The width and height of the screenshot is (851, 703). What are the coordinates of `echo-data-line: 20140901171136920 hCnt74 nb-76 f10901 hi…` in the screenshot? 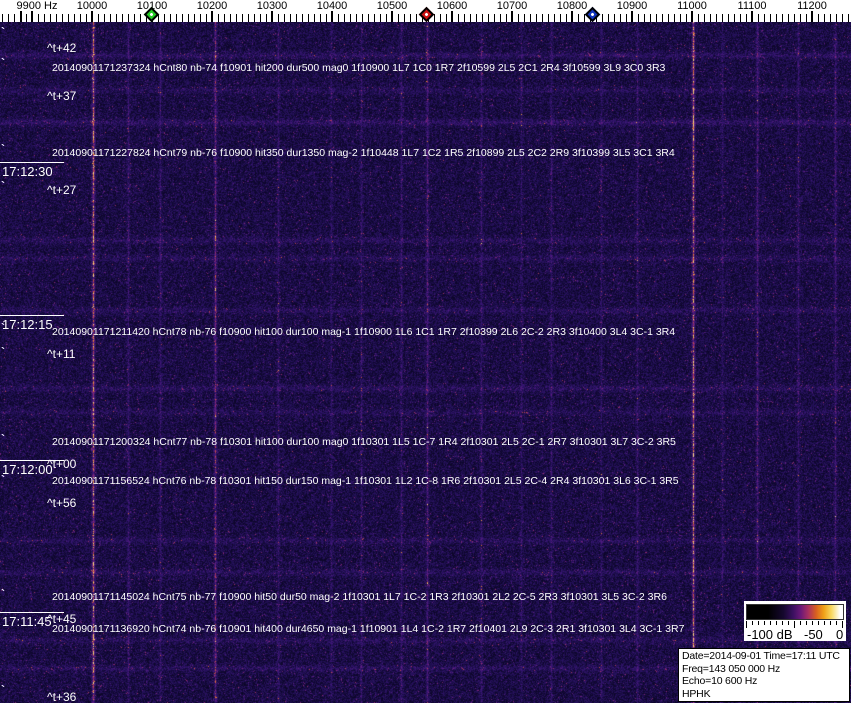 It's located at (368, 629).